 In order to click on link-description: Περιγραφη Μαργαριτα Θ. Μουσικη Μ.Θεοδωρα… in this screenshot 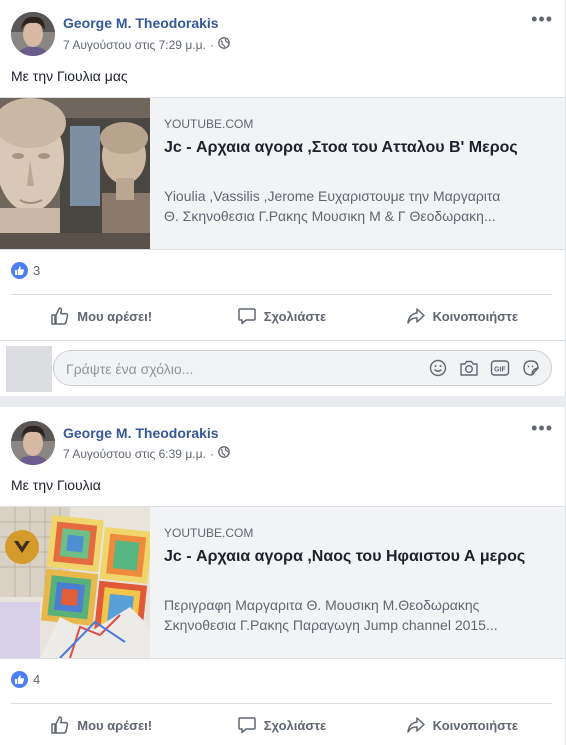, I will do `click(331, 615)`.